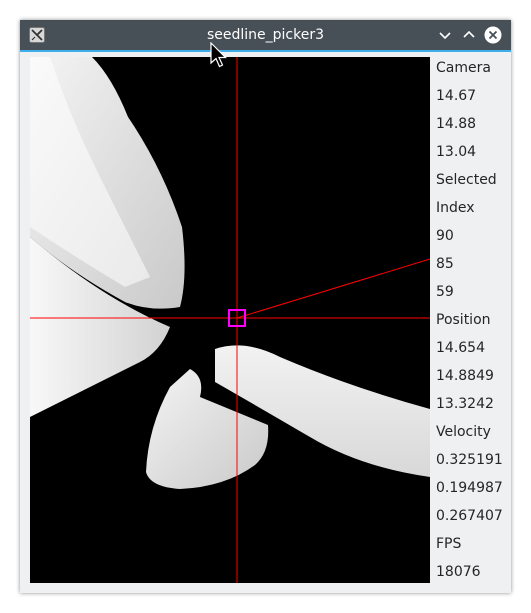  What do you see at coordinates (445, 292) in the screenshot?
I see `index-z: 59` at bounding box center [445, 292].